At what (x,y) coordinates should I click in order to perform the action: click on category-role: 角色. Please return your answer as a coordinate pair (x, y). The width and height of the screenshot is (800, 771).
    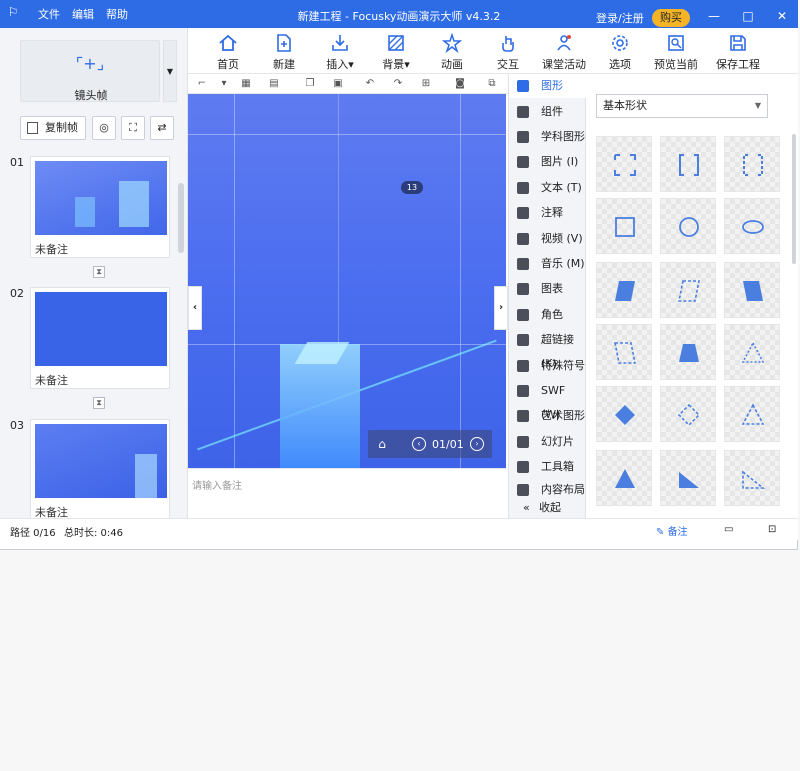
    Looking at the image, I should click on (548, 315).